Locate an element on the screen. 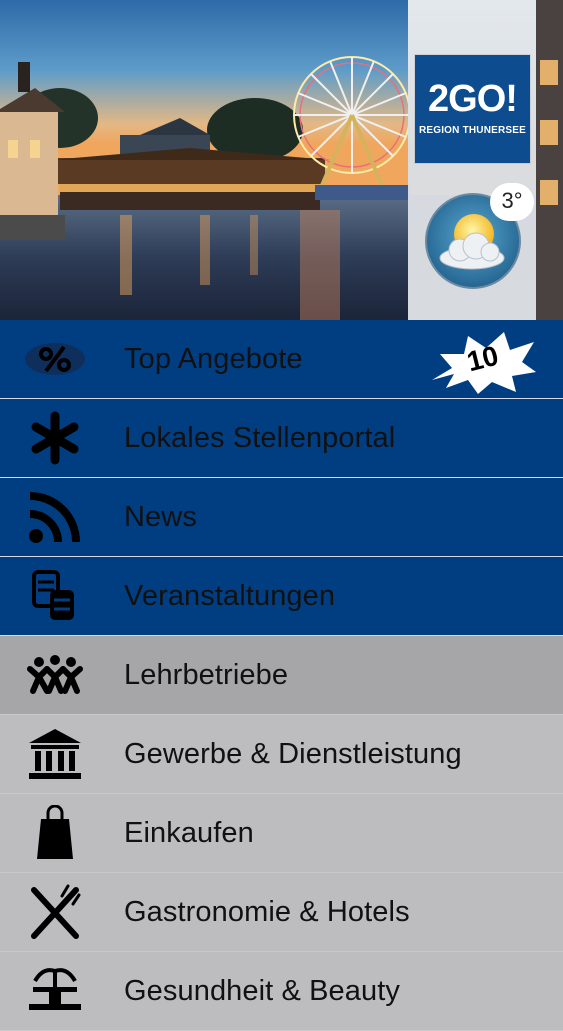  percent-tag-icon is located at coordinates (55, 359).